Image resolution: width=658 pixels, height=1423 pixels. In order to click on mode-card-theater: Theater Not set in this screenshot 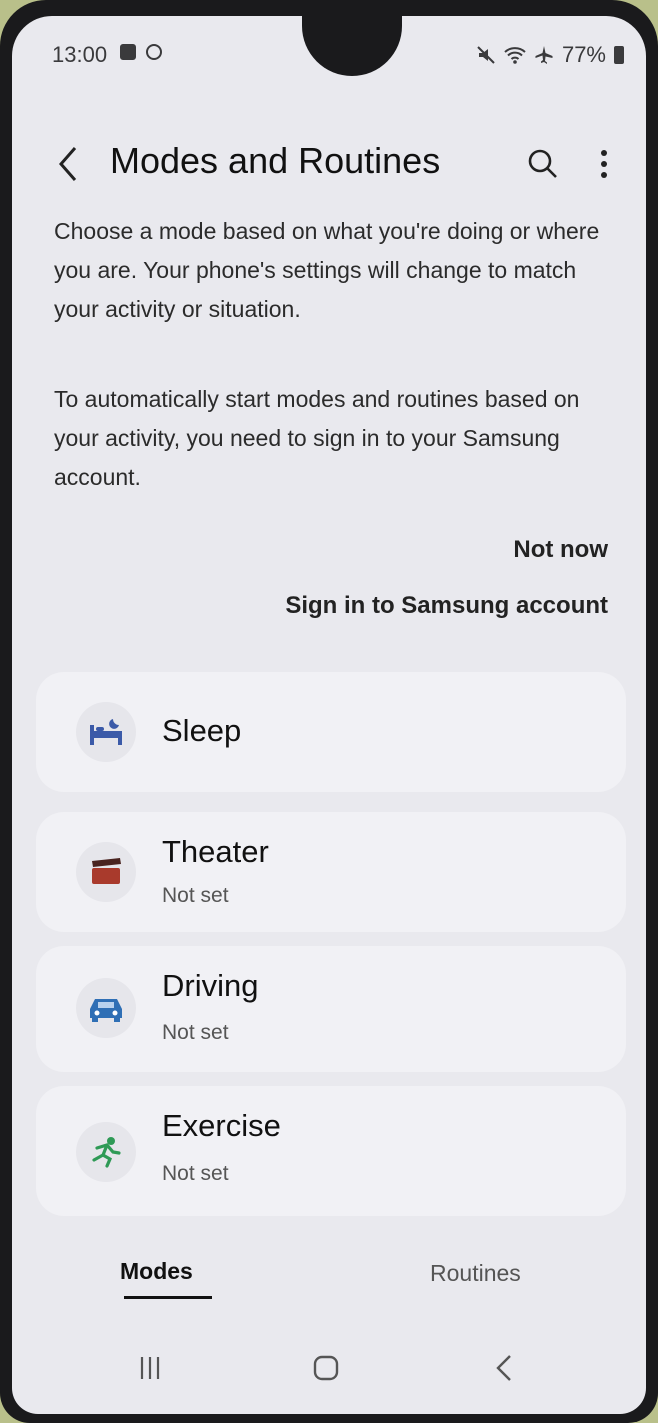, I will do `click(331, 872)`.